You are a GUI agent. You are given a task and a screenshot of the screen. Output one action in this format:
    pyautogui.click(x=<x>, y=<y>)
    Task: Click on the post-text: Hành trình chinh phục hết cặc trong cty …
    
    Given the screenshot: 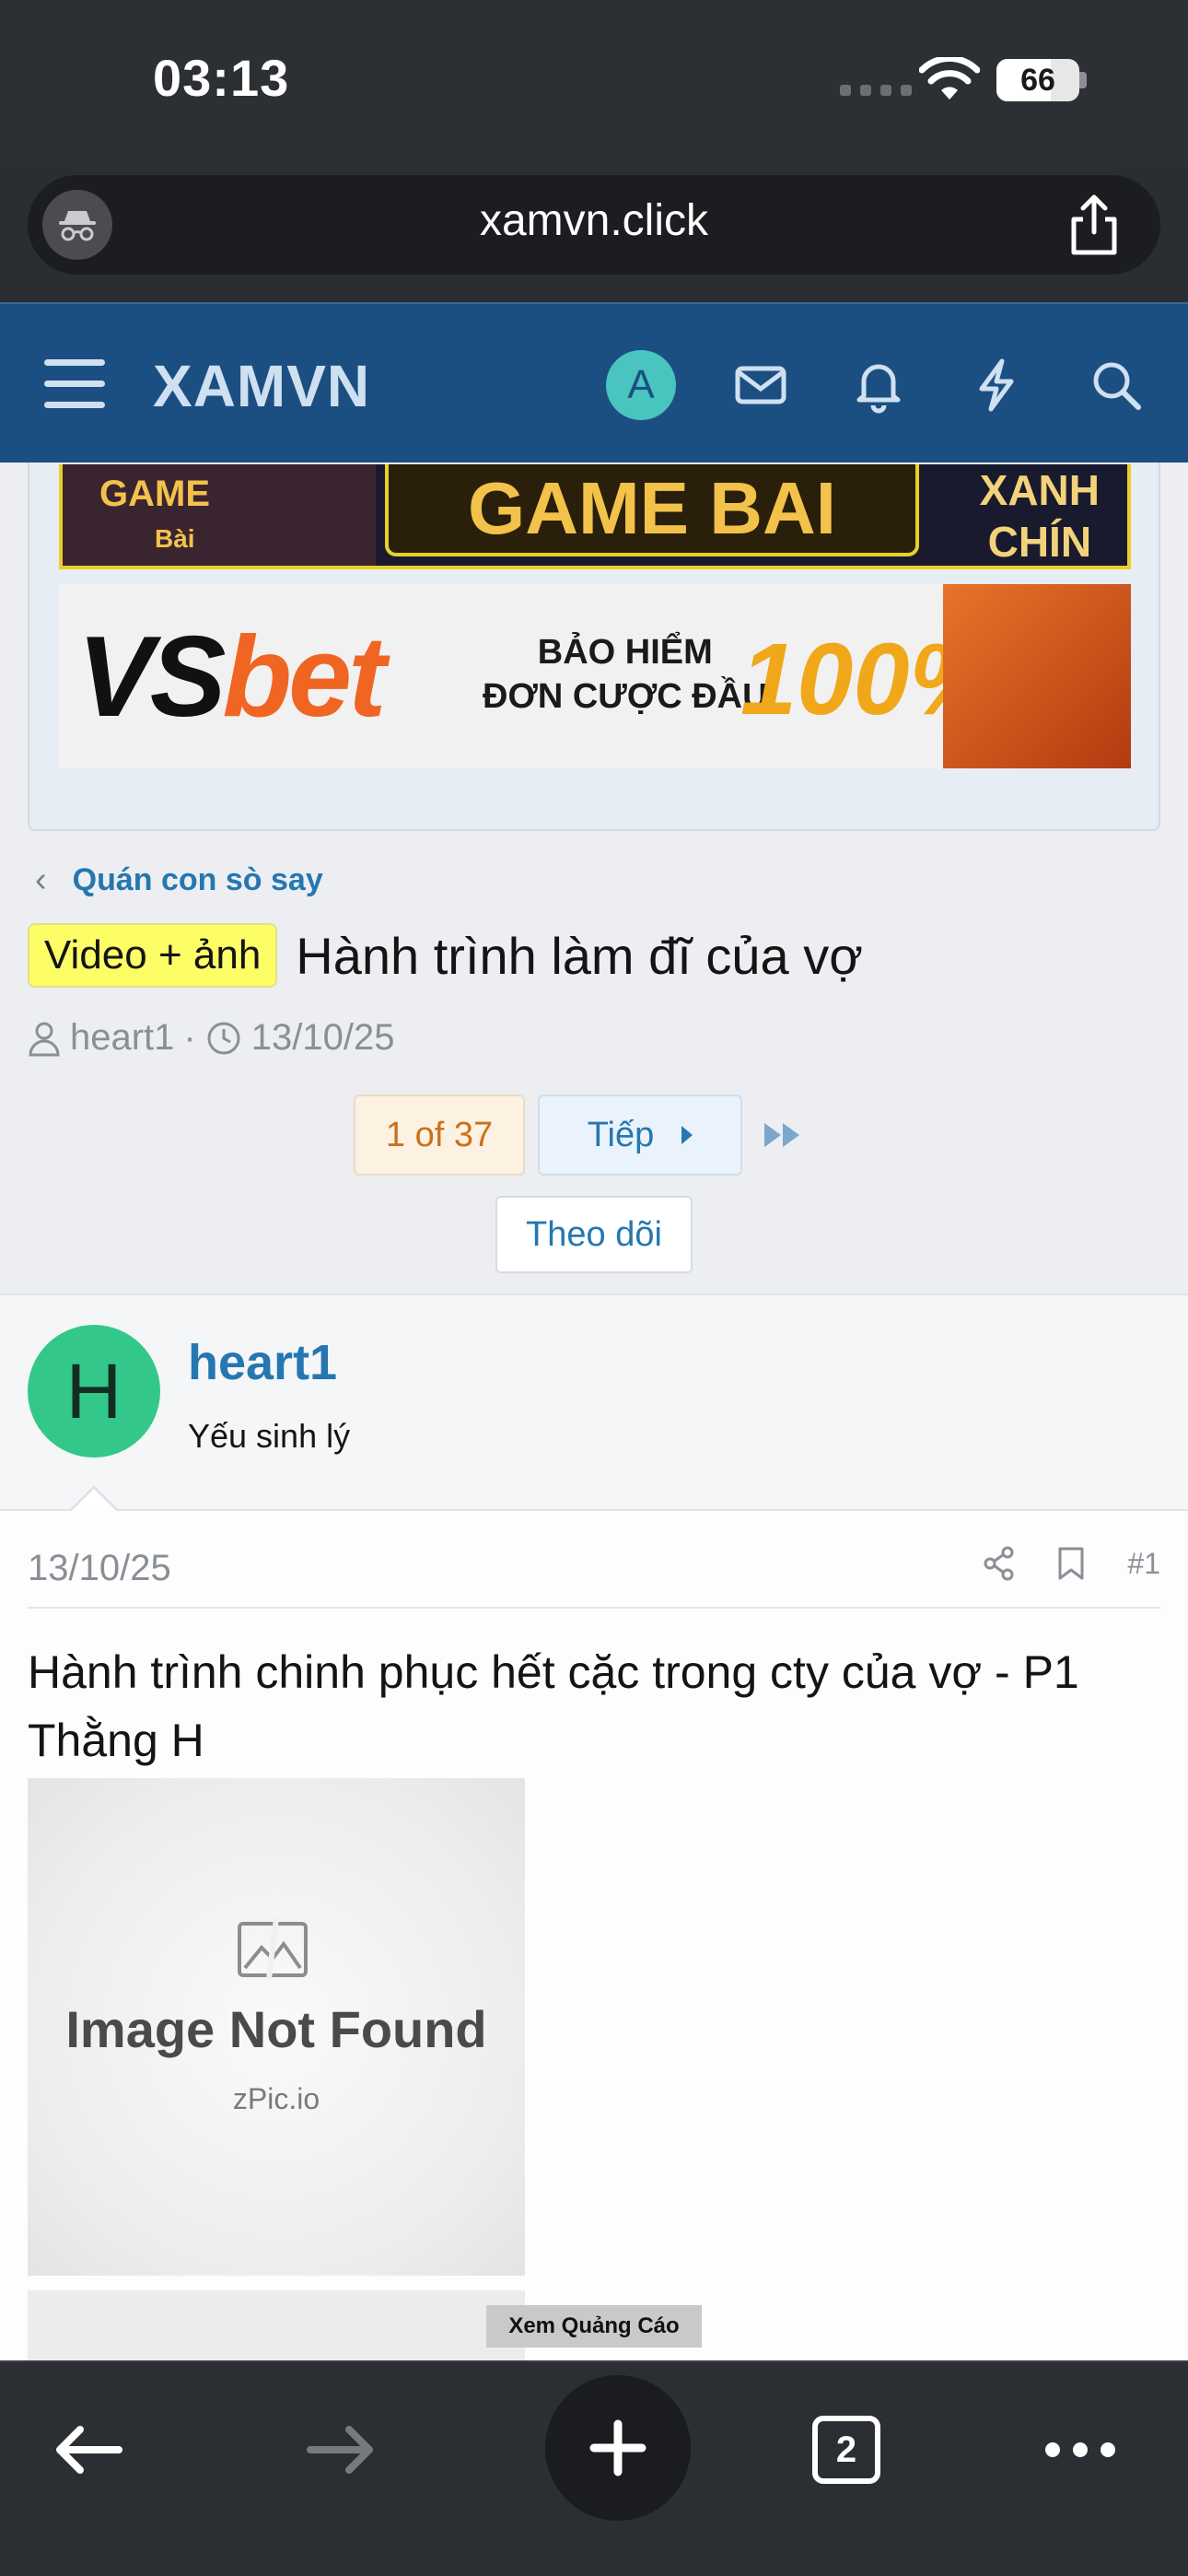 What is the action you would take?
    pyautogui.click(x=553, y=1706)
    